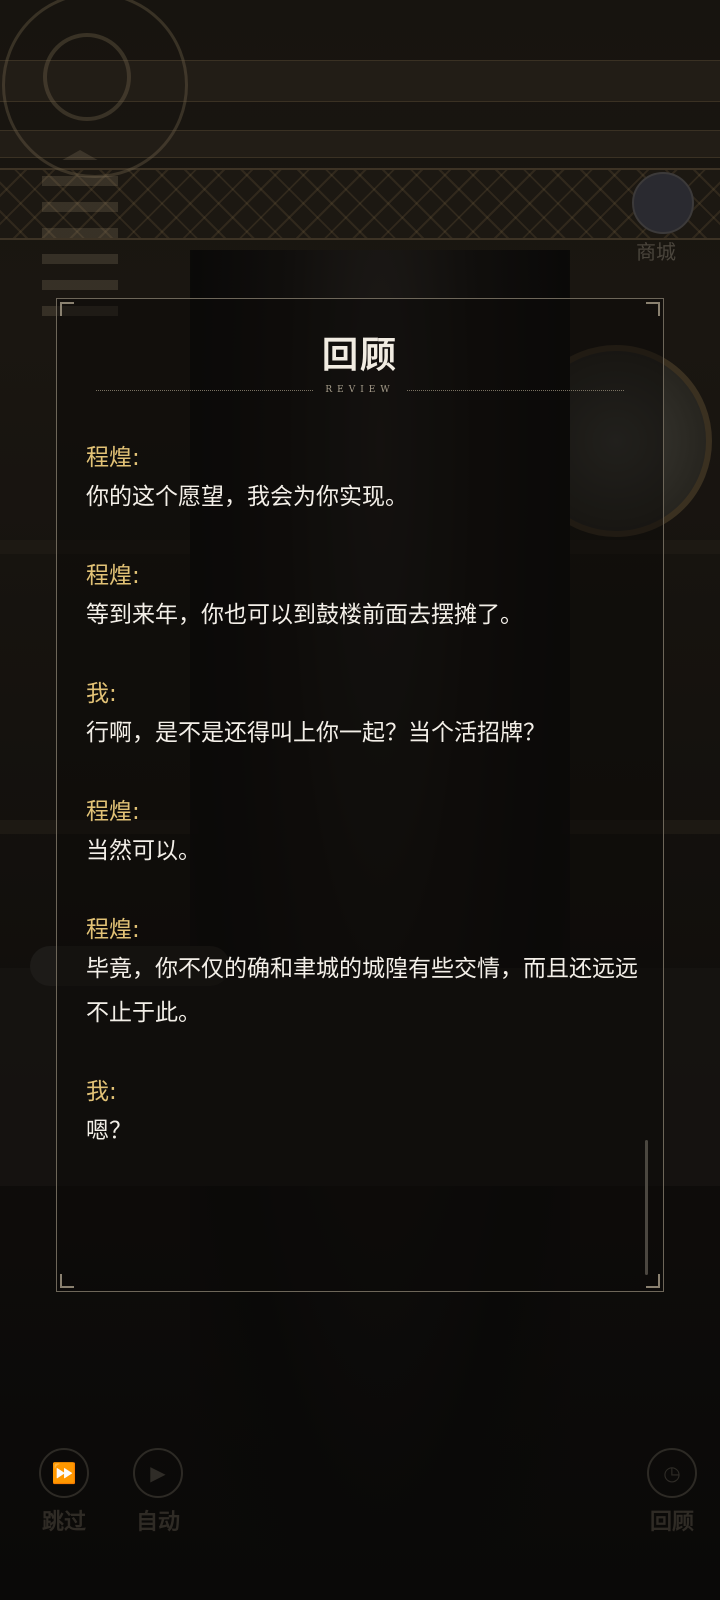 The height and width of the screenshot is (1600, 720). I want to click on clock-icon: ◷, so click(672, 1473).